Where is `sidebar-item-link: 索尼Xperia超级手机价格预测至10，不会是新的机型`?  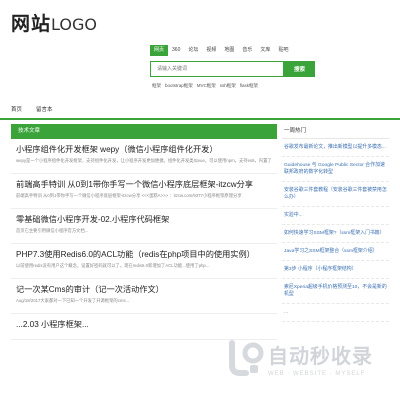 sidebar-item-link: 索尼Xperia超级手机价格预测至10，不会是新的机型 is located at coordinates (335, 291).